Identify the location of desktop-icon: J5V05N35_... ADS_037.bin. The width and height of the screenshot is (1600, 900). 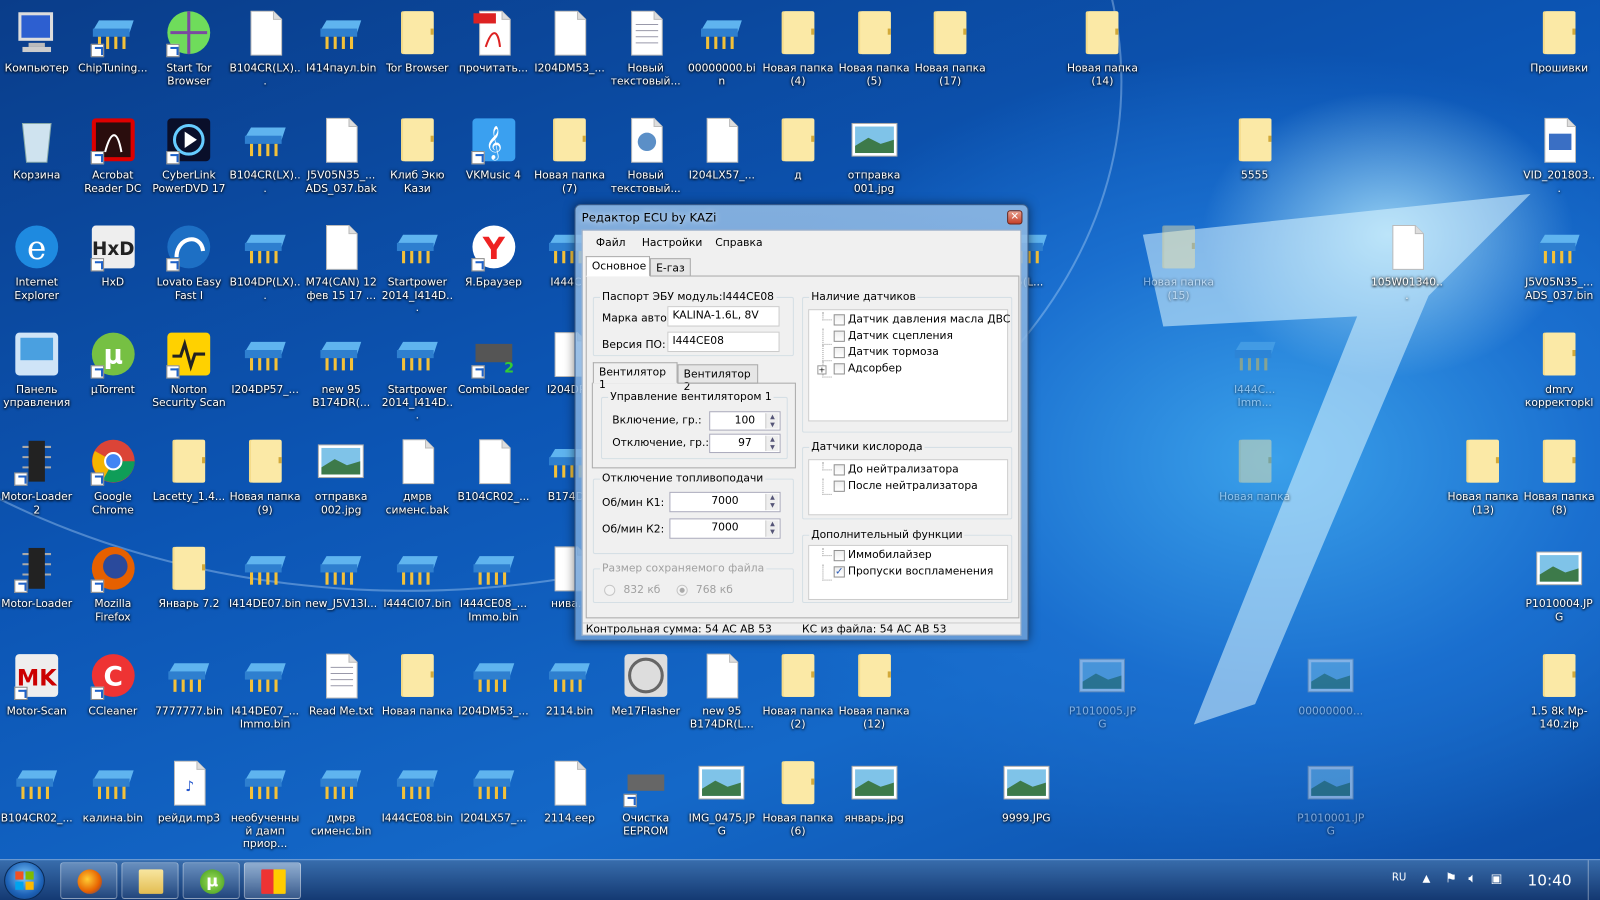
(1559, 262).